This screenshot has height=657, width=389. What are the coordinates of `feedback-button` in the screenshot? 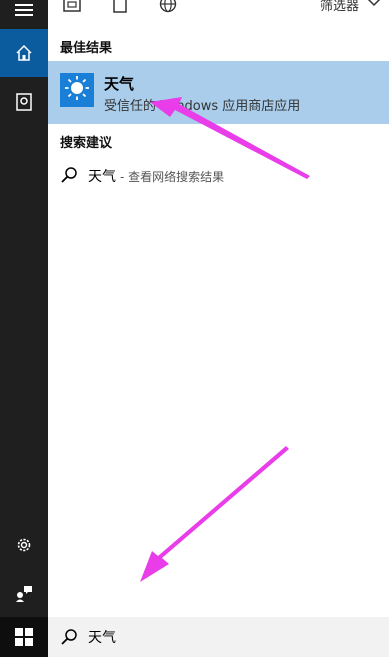 It's located at (24, 593).